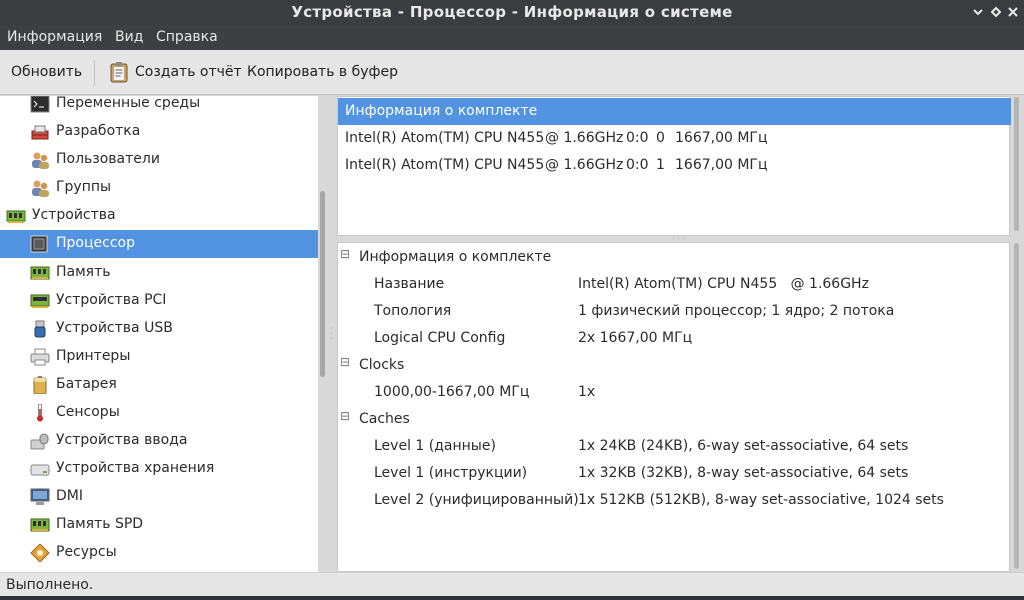 The image size is (1024, 600). I want to click on thermometer-icon, so click(40, 413).